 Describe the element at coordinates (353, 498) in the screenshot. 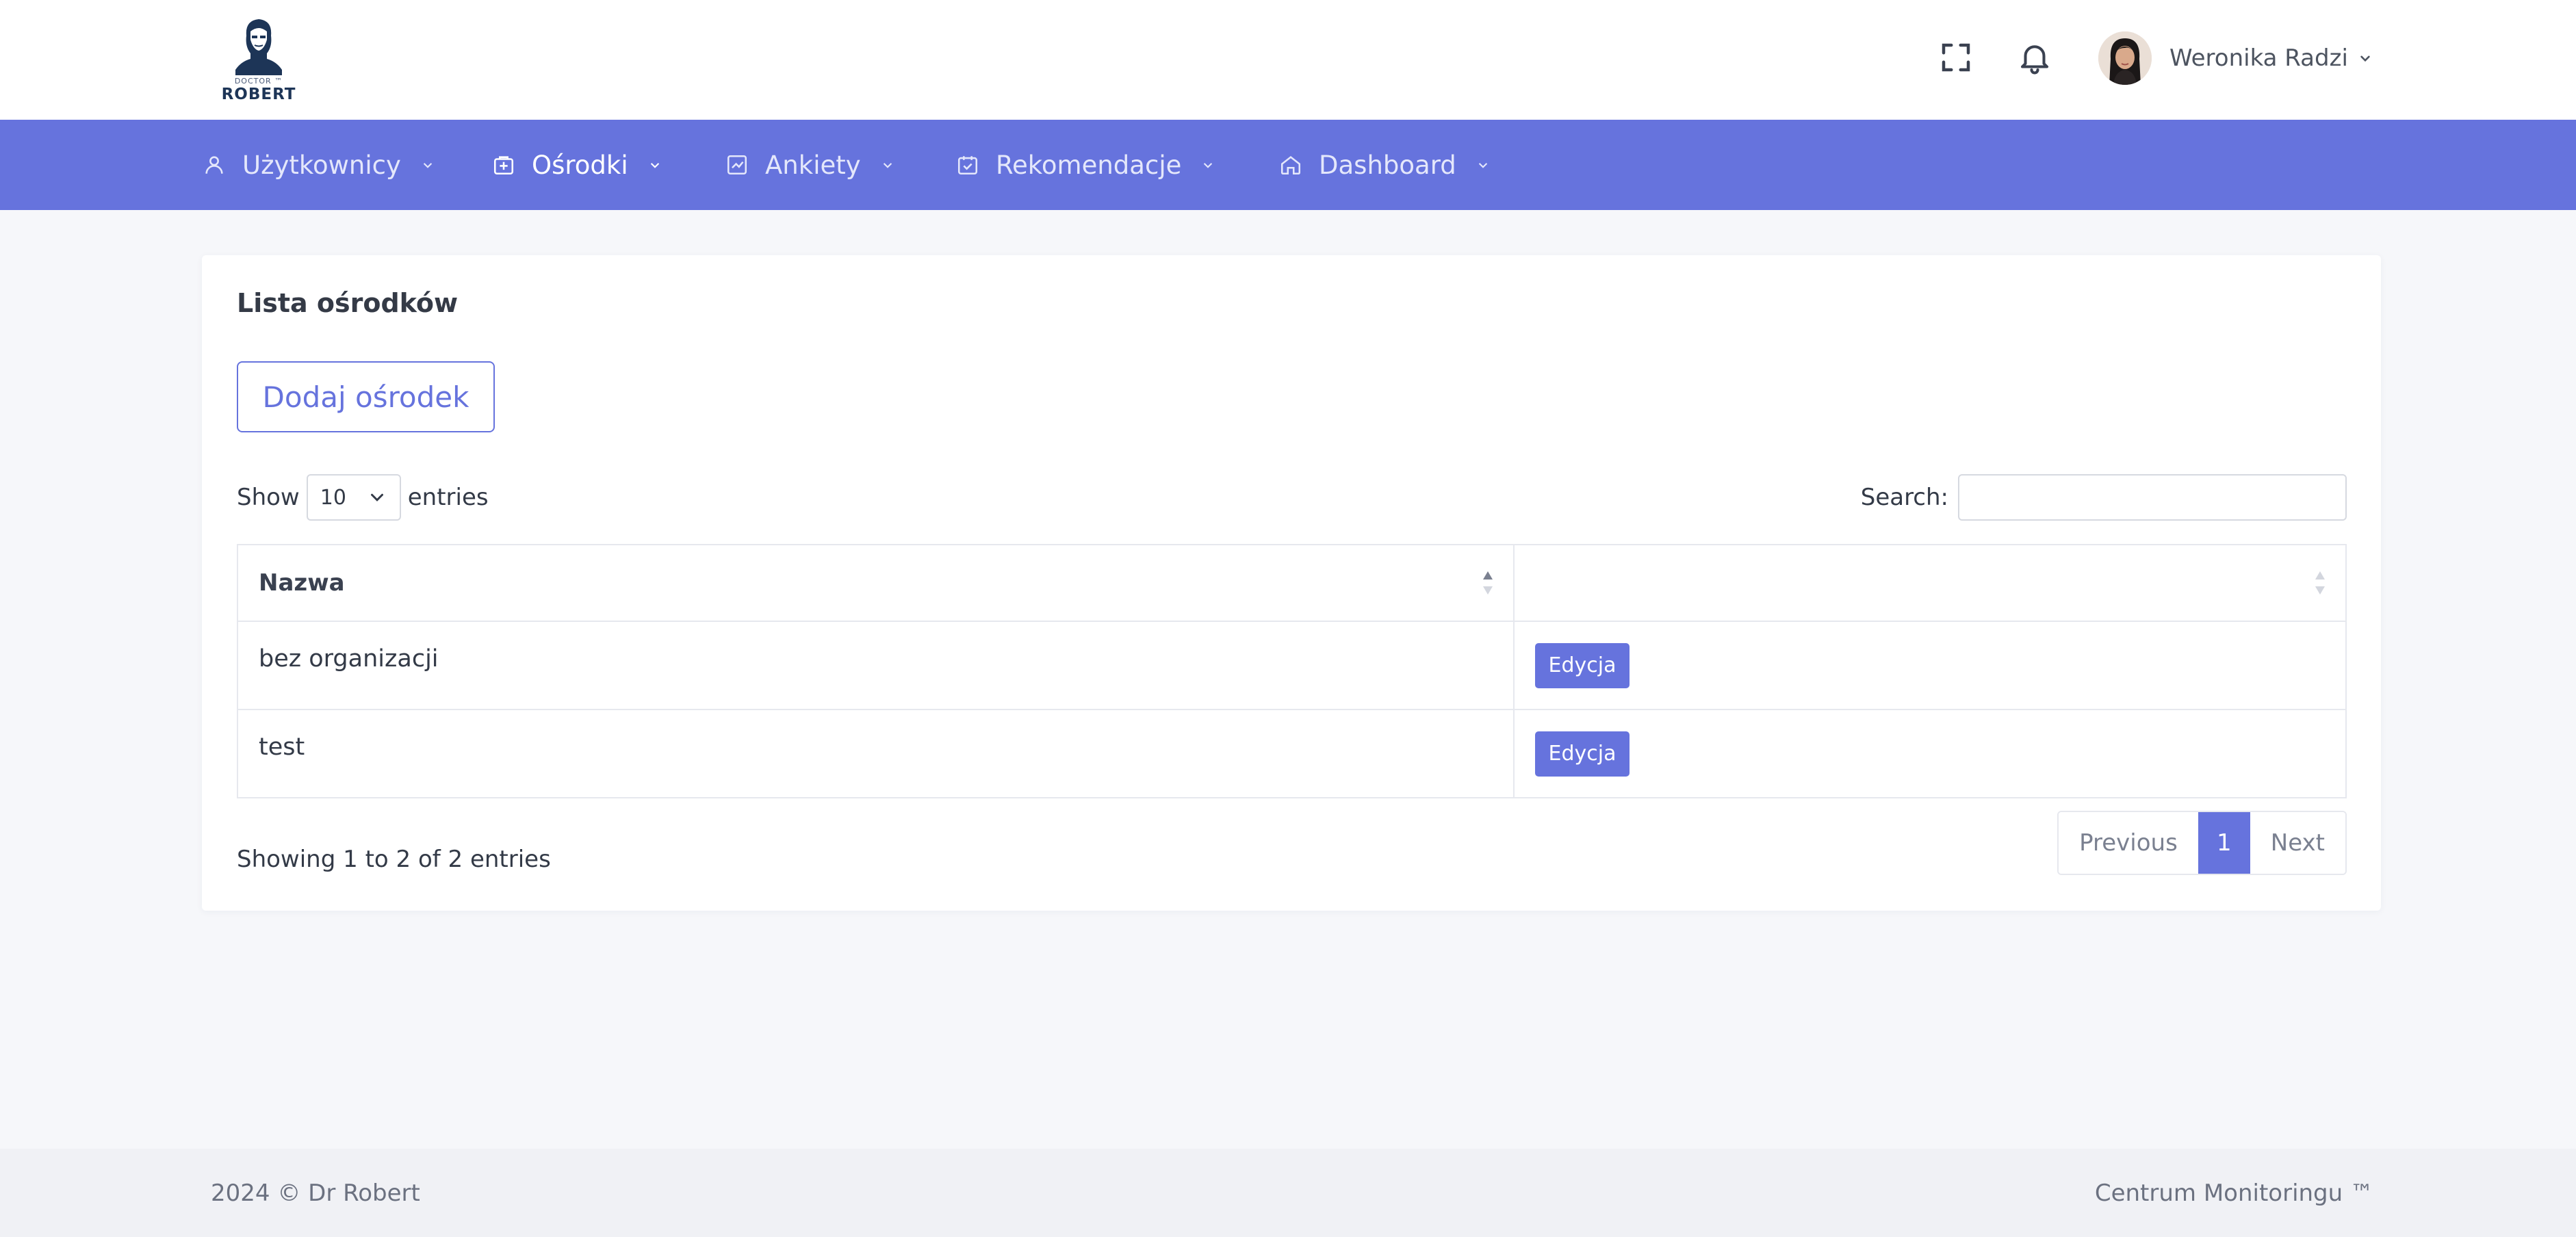

I see `page-length-select: 10` at that location.